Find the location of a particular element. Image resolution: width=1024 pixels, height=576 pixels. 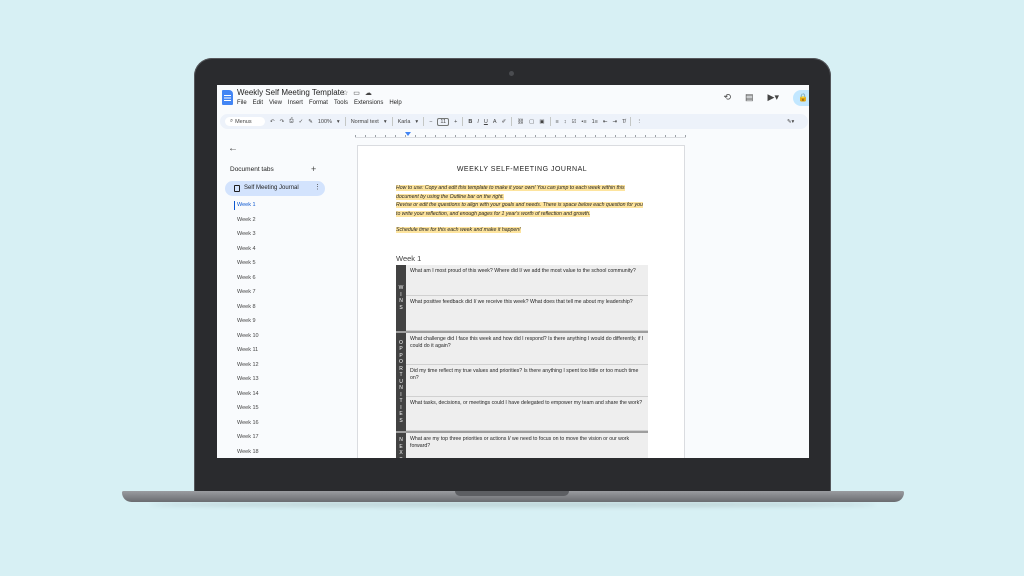

edit-mode-icon: ✎▾ is located at coordinates (790, 122).